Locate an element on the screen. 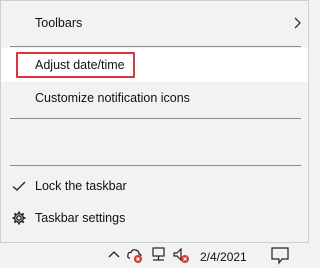  chevron-right-icon is located at coordinates (297, 23).